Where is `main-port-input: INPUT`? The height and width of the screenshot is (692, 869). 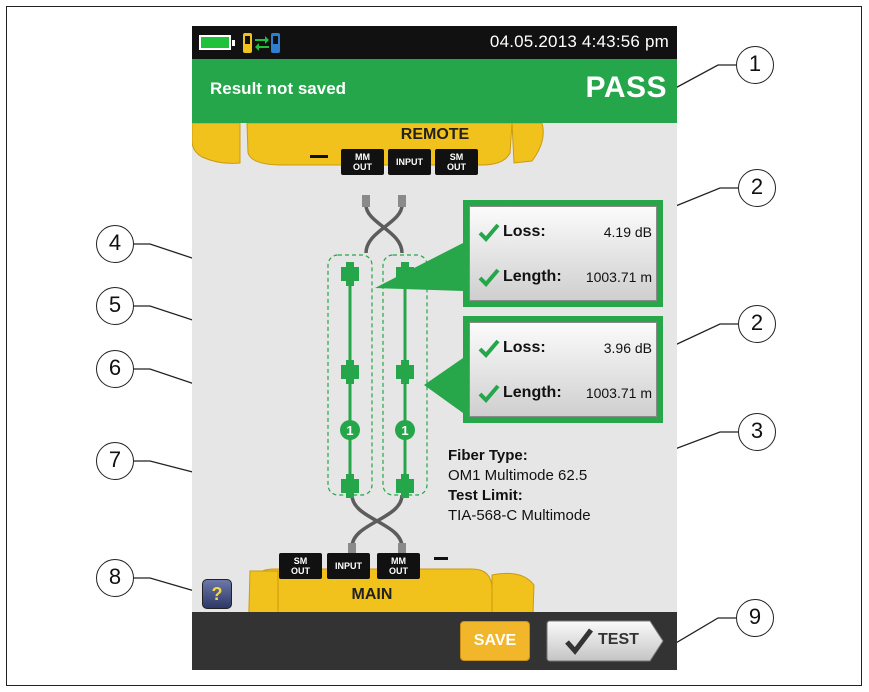
main-port-input: INPUT is located at coordinates (348, 566).